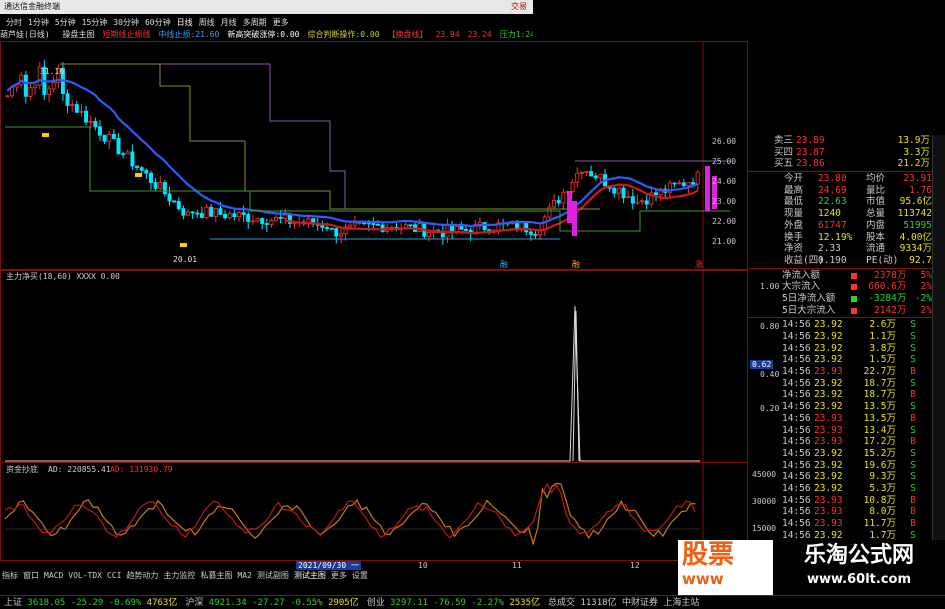 This screenshot has height=609, width=945. I want to click on event-marker-3: 涨, so click(699, 264).